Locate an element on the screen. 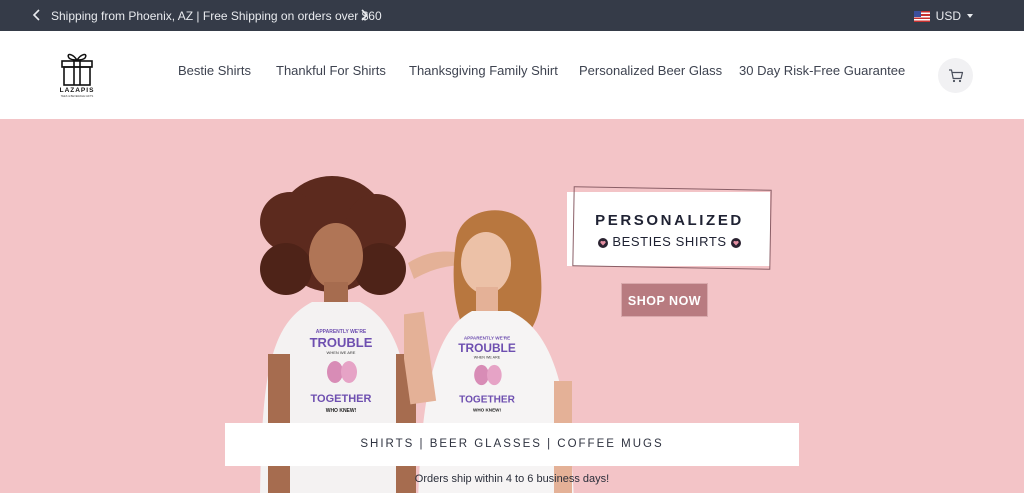  currency-label: USD is located at coordinates (948, 16).